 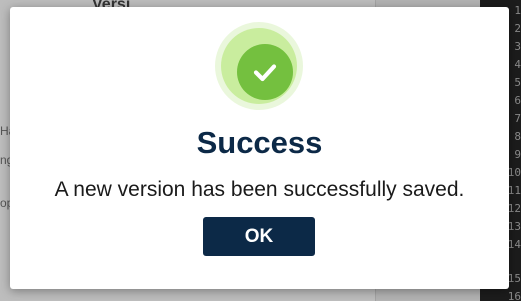 What do you see at coordinates (517, 82) in the screenshot?
I see `line-number: 5` at bounding box center [517, 82].